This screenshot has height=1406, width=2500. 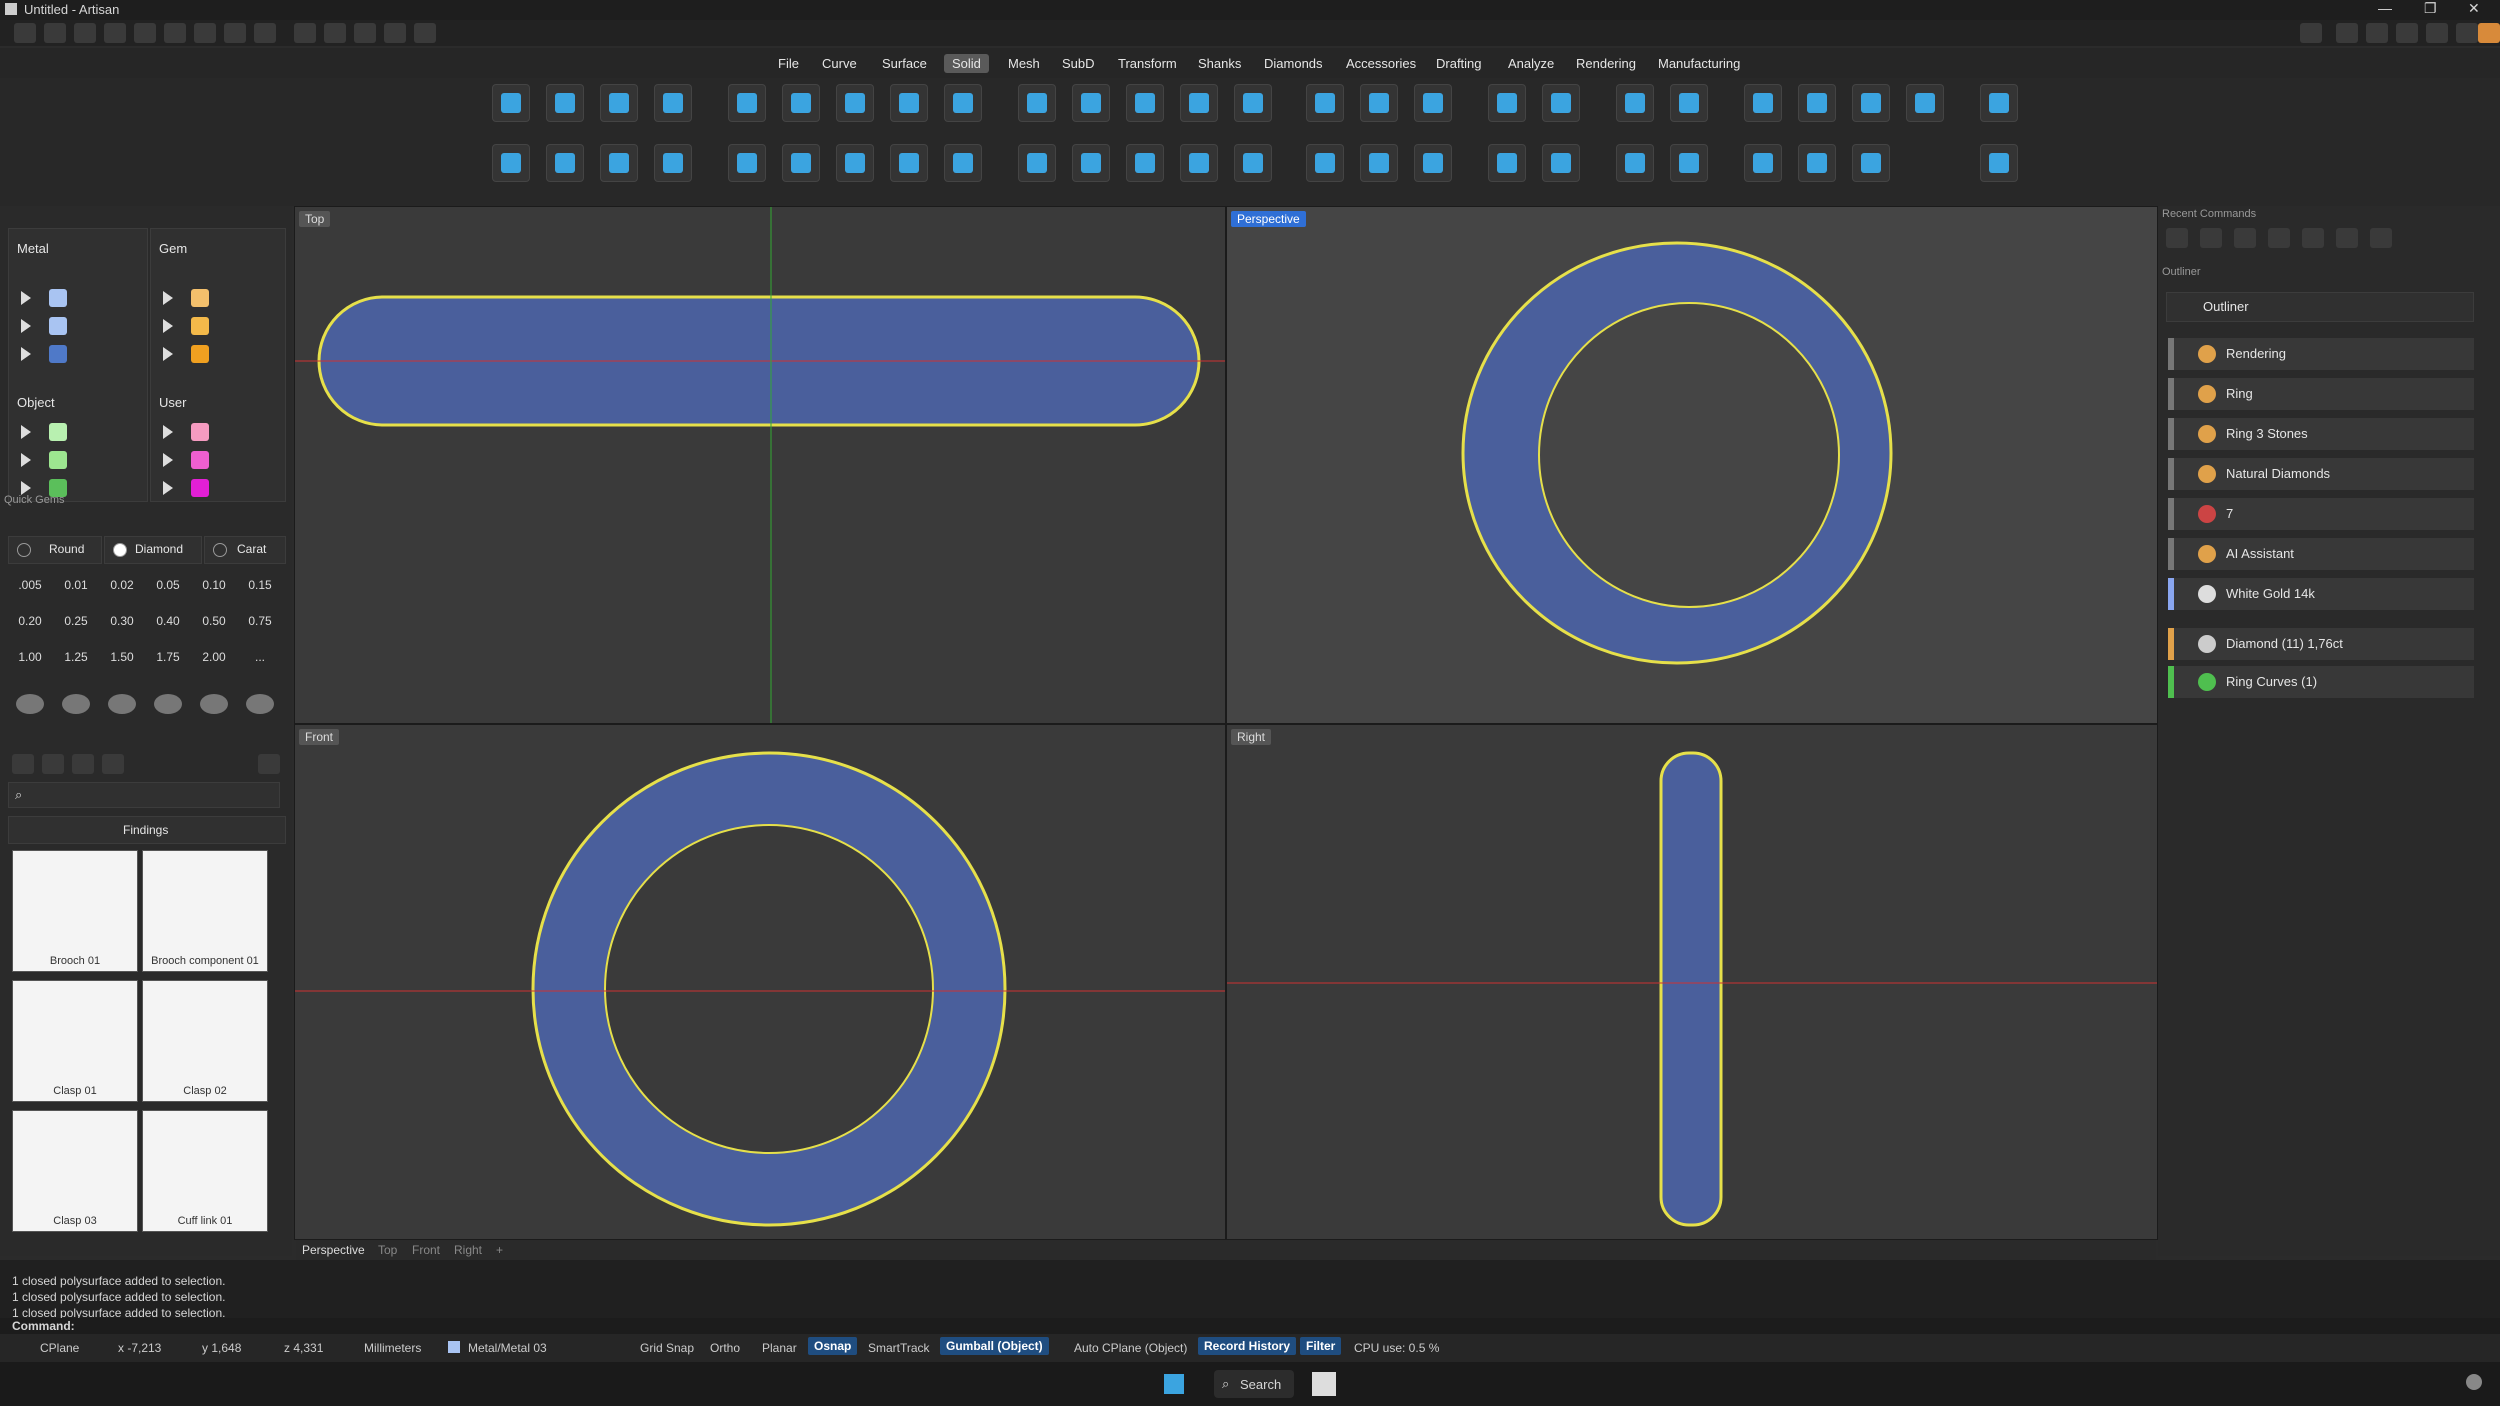 What do you see at coordinates (30, 585) in the screenshot?
I see `carat-button: .005` at bounding box center [30, 585].